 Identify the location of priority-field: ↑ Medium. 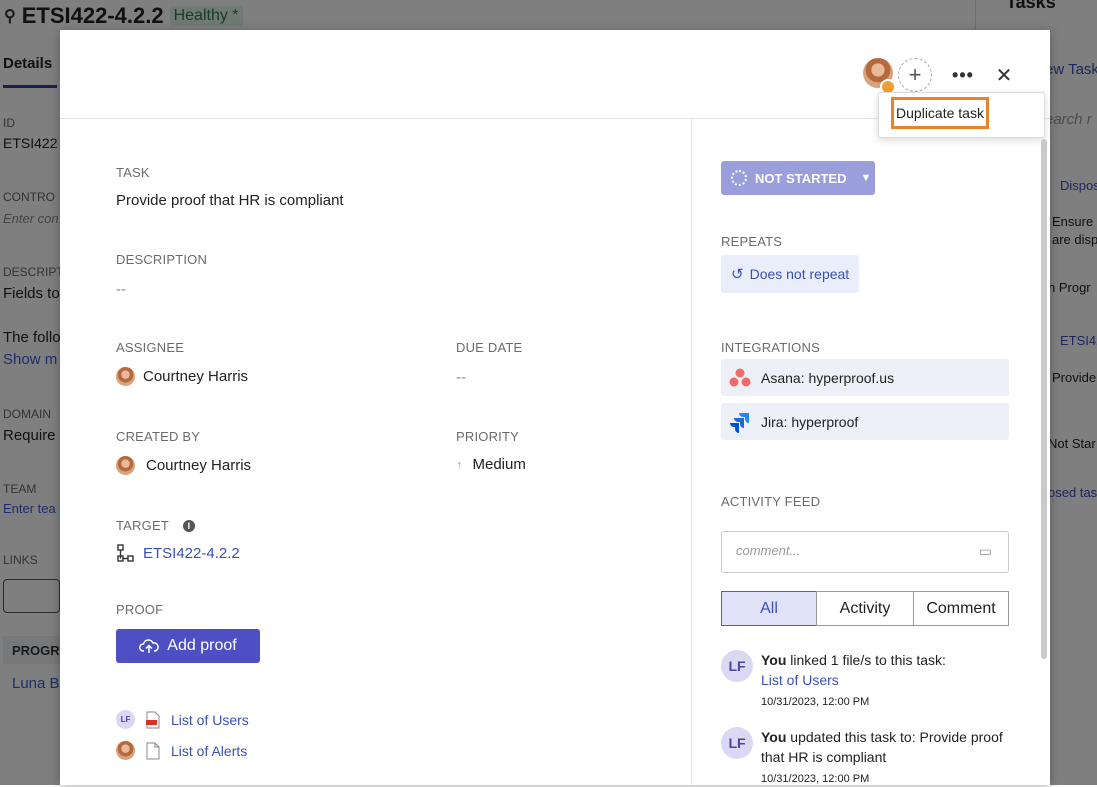
(491, 464).